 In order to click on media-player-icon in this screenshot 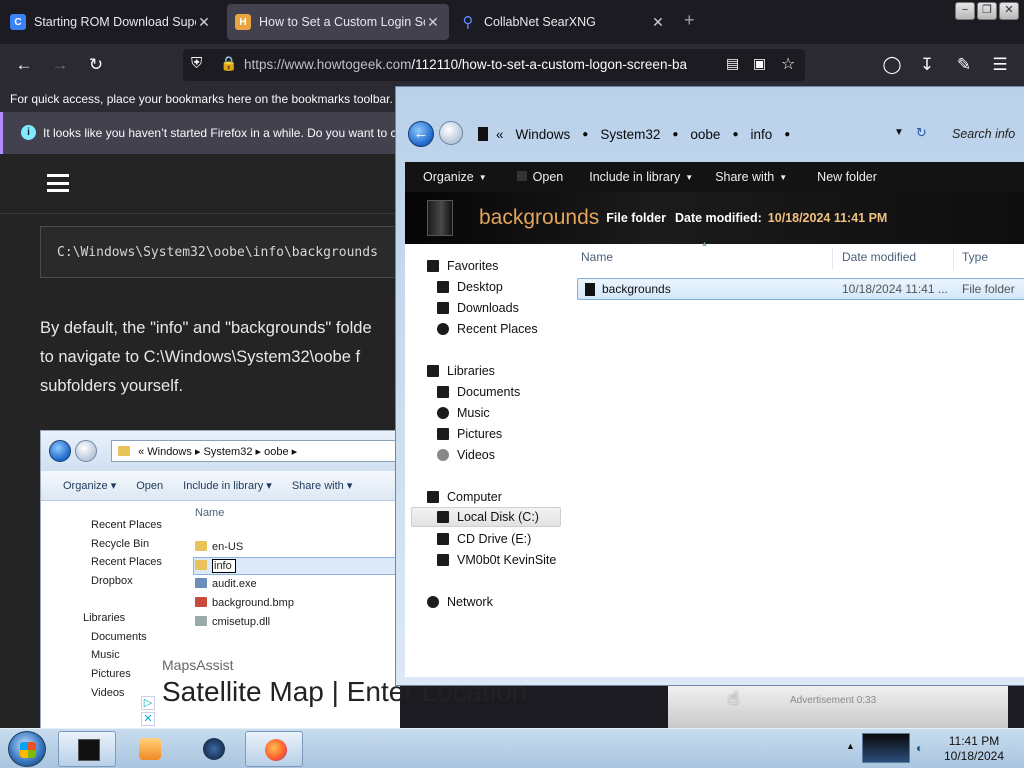, I will do `click(150, 749)`.